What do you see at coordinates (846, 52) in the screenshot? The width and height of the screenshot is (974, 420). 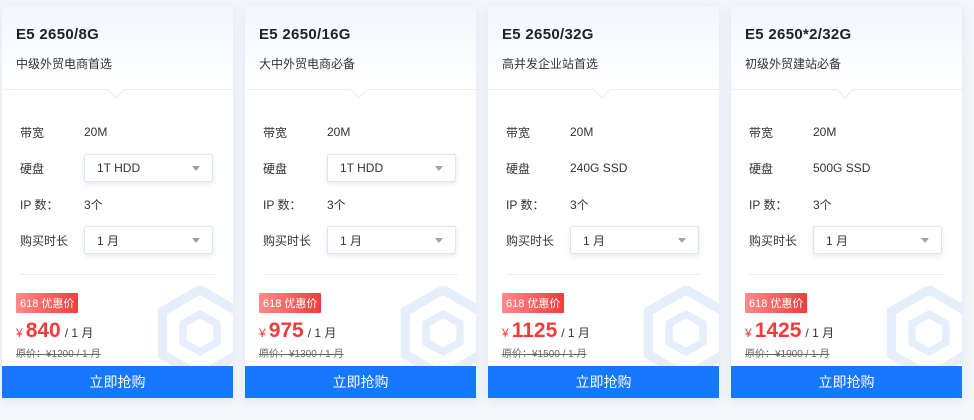 I see `card-header: E5 2650*2/32G 初级外贸建站必备` at bounding box center [846, 52].